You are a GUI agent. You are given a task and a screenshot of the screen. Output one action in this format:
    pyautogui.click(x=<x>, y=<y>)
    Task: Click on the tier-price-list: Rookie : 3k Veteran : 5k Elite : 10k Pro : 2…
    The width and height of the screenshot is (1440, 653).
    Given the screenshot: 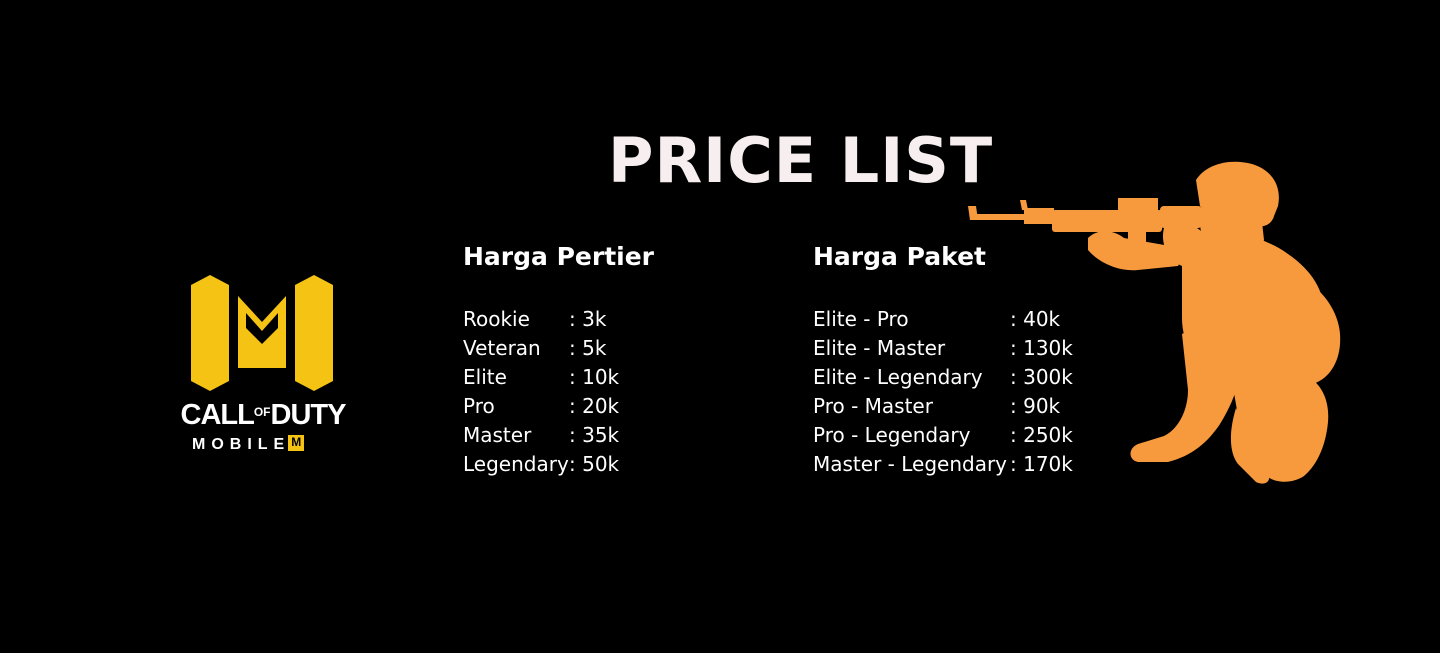 What is the action you would take?
    pyautogui.click(x=558, y=392)
    